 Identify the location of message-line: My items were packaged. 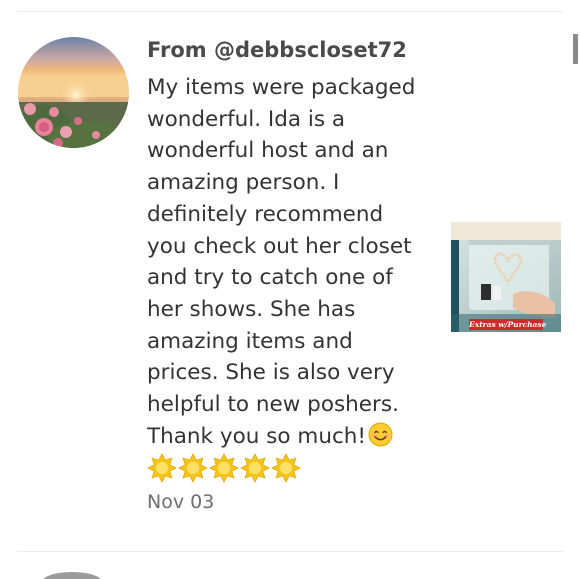
(281, 87).